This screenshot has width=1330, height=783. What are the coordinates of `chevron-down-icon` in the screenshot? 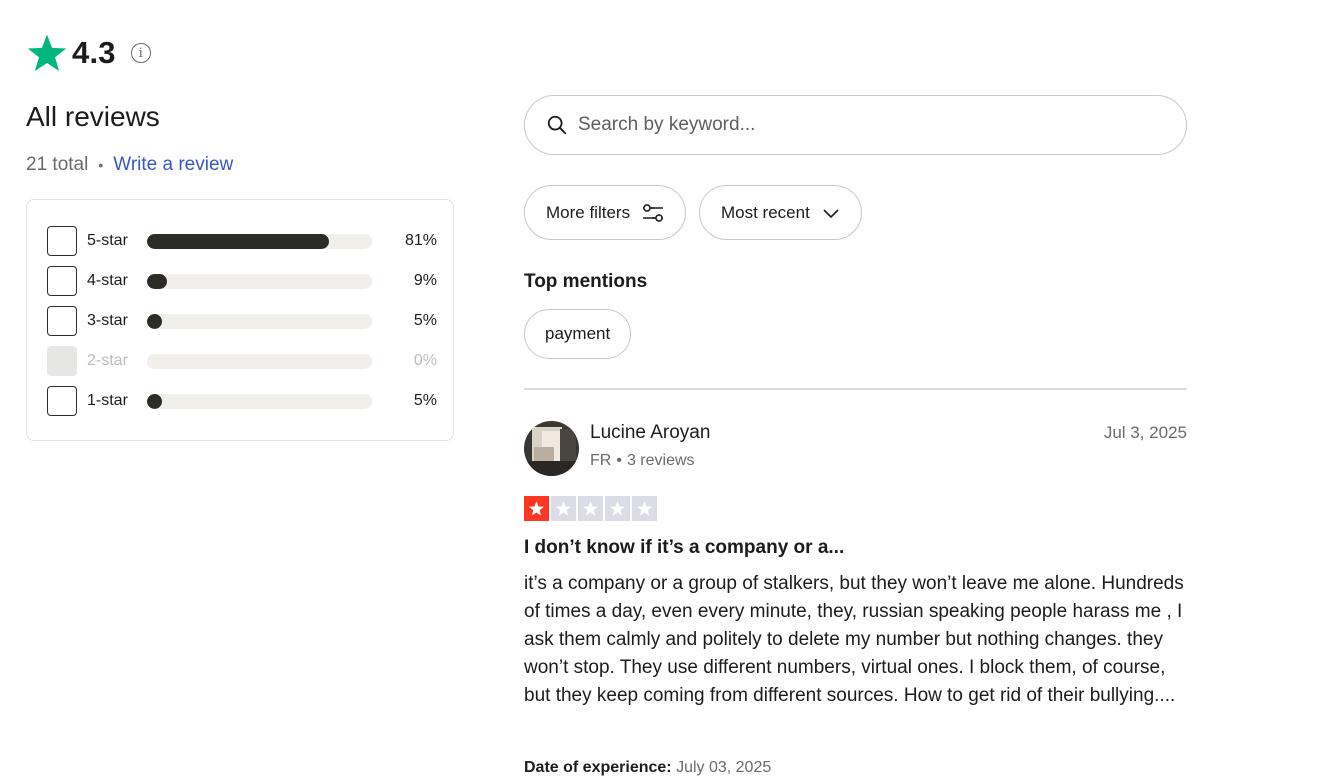 It's located at (831, 213).